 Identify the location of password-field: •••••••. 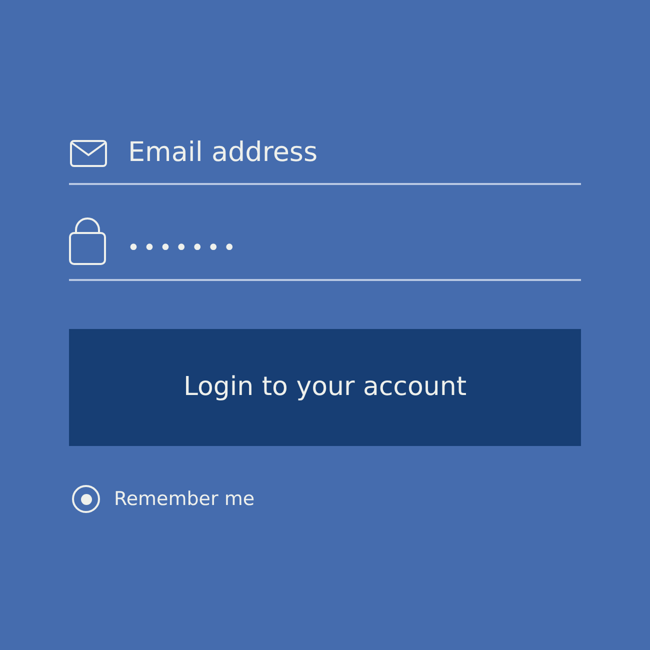
(354, 248).